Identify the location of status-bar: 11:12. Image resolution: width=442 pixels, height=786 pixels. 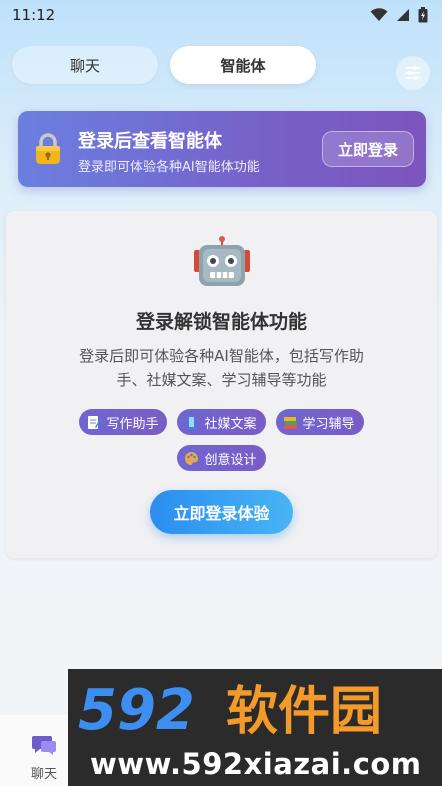
(221, 15).